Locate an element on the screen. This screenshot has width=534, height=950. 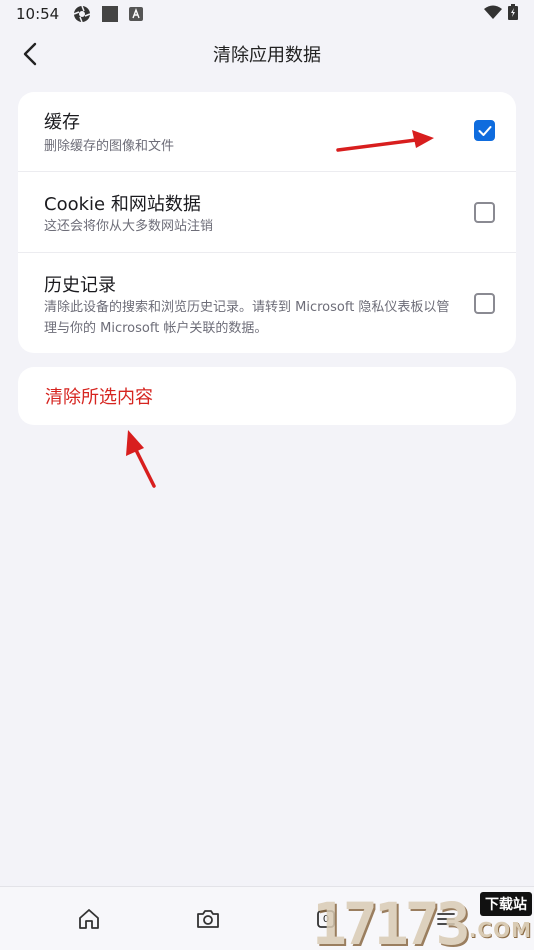
annotation-arrow-up-icon is located at coordinates (141, 459).